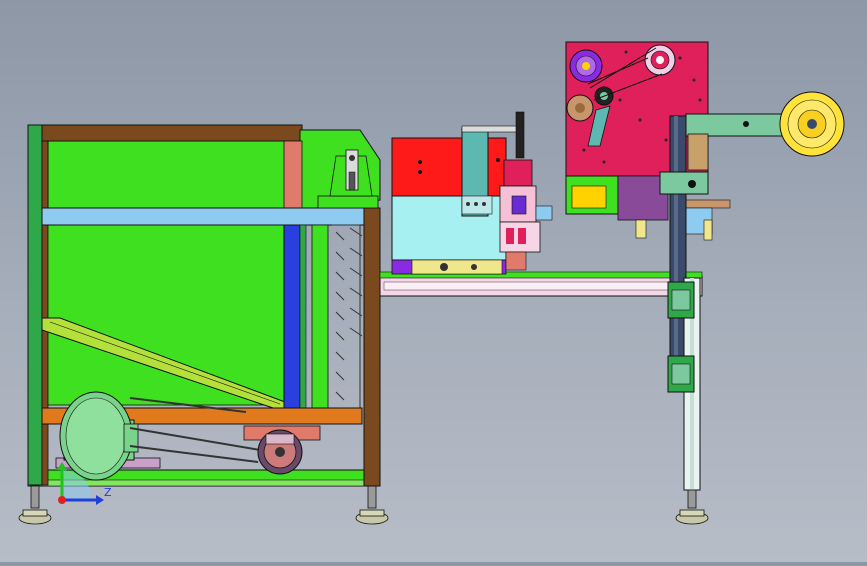  I want to click on right-foot-icon, so click(692, 507).